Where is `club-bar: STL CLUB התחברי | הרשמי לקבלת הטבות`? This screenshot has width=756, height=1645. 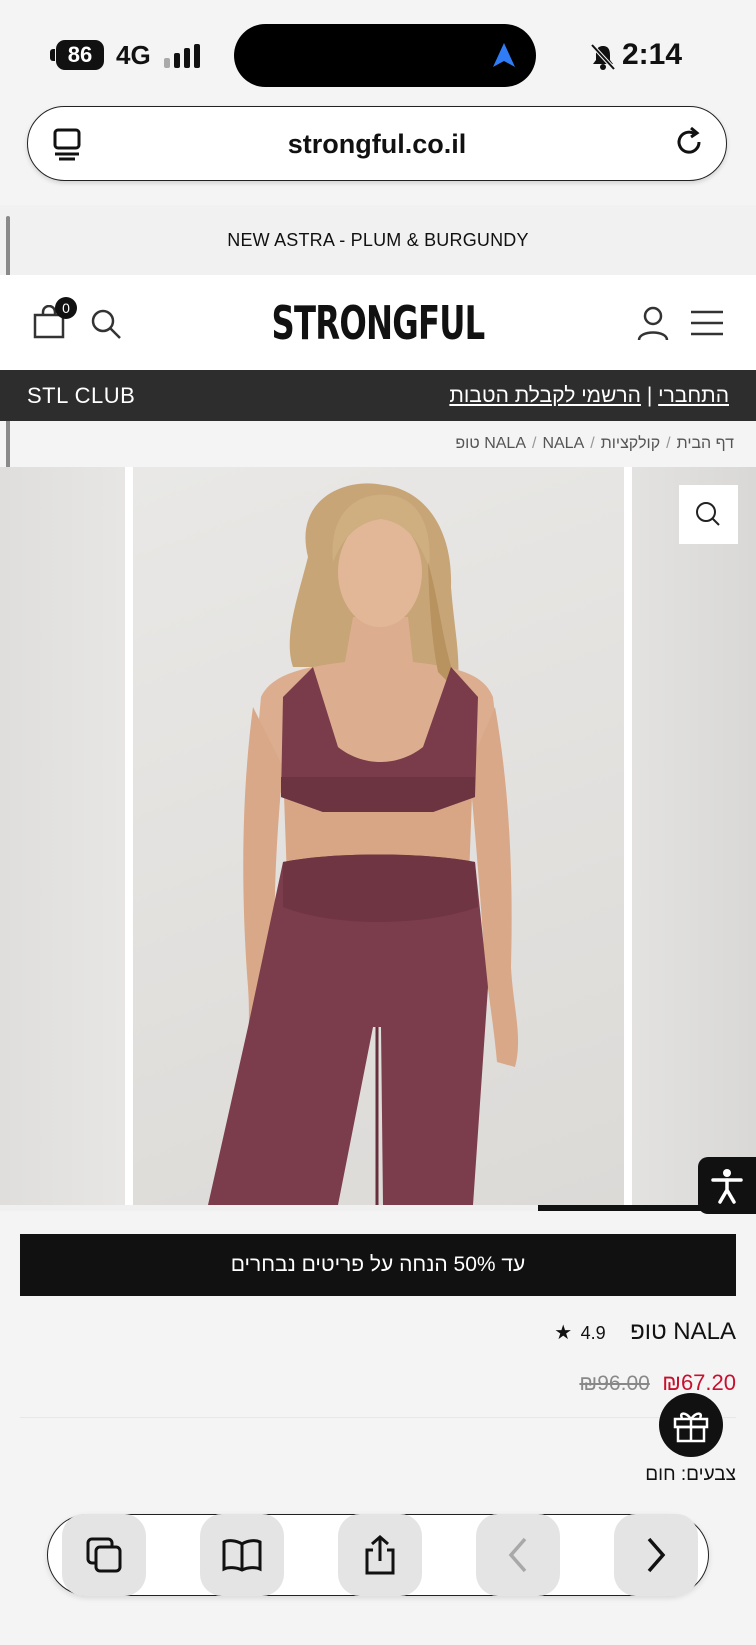
club-bar: STL CLUB התחברי | הרשמי לקבלת הטבות is located at coordinates (378, 395).